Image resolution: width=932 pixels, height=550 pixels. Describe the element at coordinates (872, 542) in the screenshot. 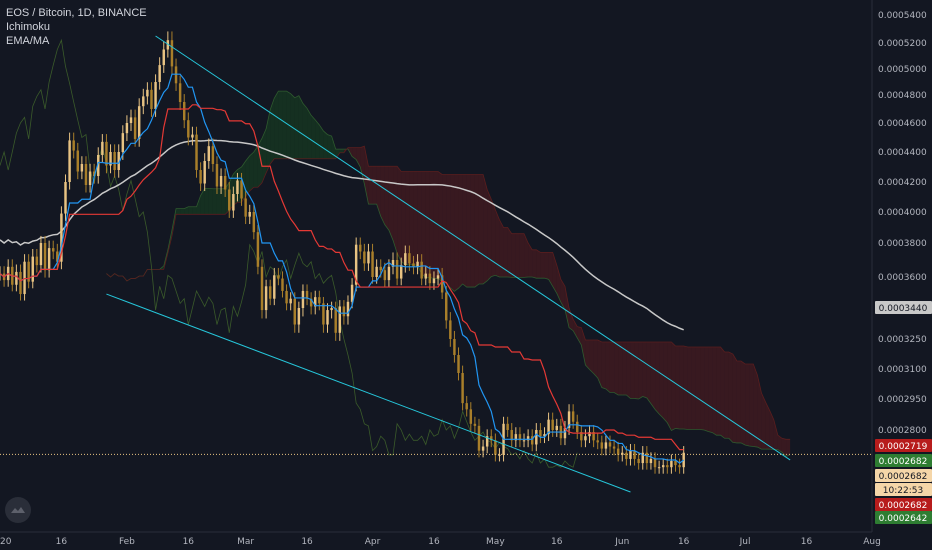

I see `time-tick-label: Aug` at that location.